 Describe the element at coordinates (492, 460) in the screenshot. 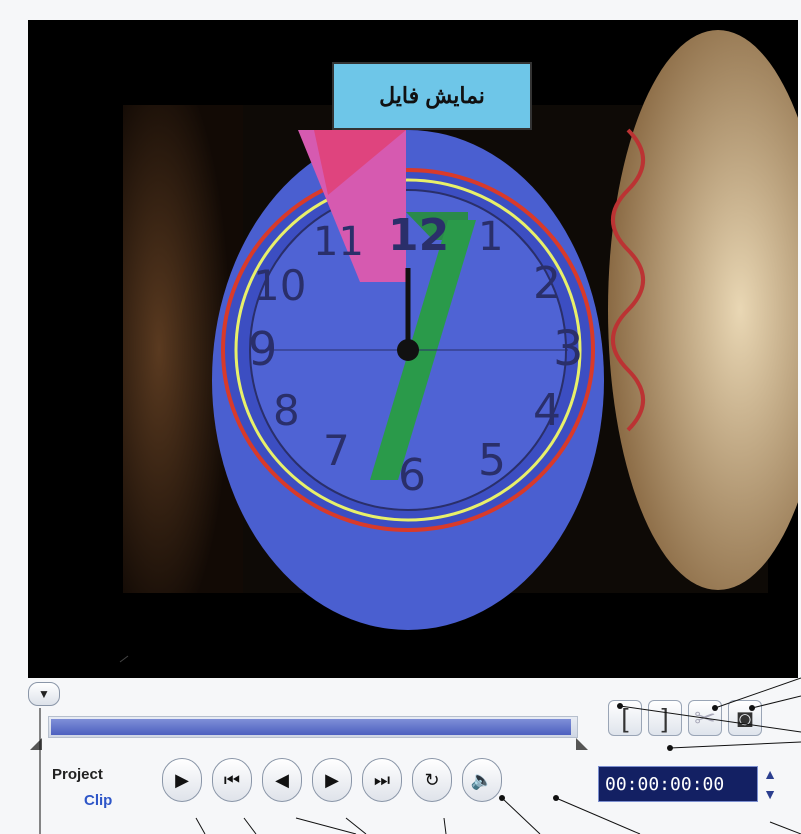

I see `svg-text: 5` at that location.